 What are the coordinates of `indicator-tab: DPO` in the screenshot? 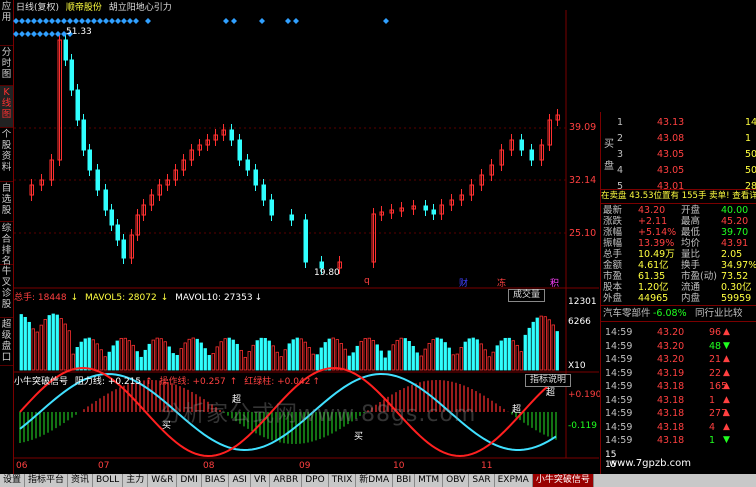 It's located at (315, 480).